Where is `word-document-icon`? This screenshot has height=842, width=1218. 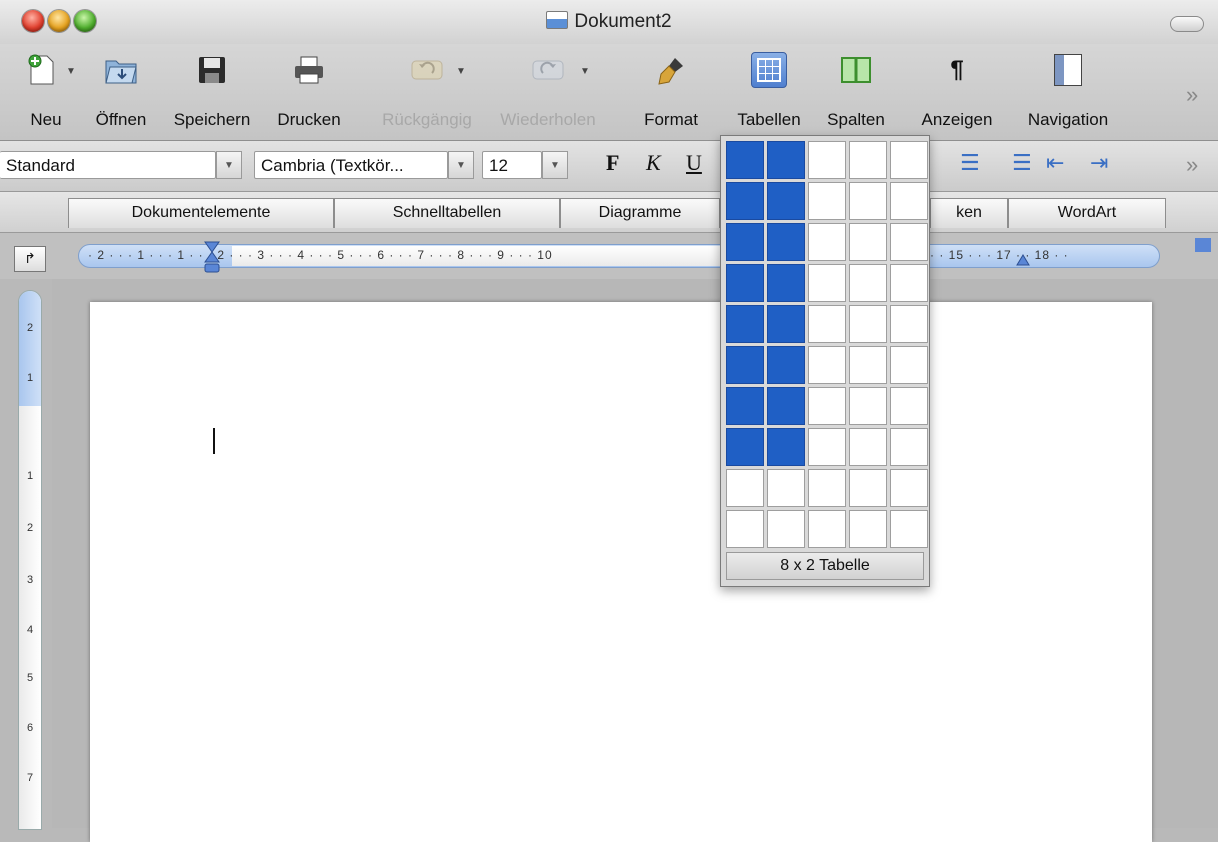 word-document-icon is located at coordinates (557, 20).